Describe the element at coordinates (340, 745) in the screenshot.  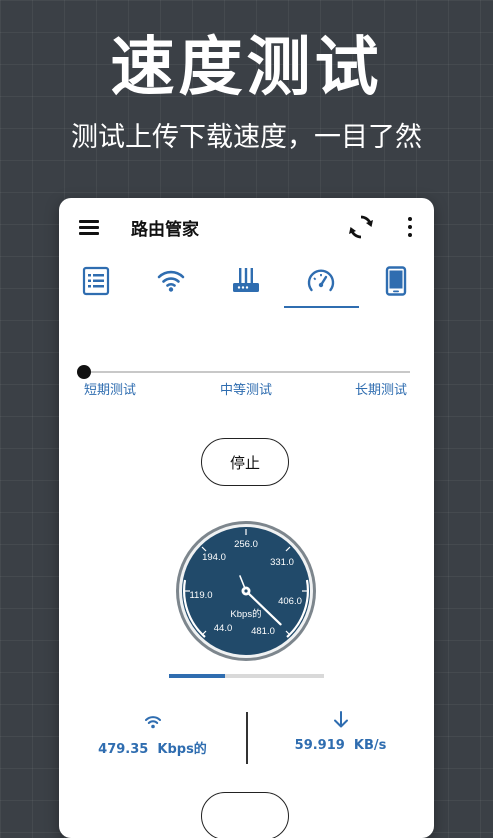
I see `download-speed-readout: 59.919 KB/s` at that location.